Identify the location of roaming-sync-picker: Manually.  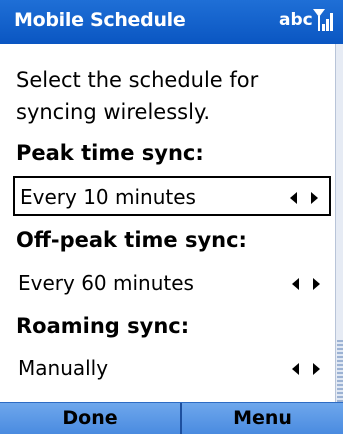
(172, 369).